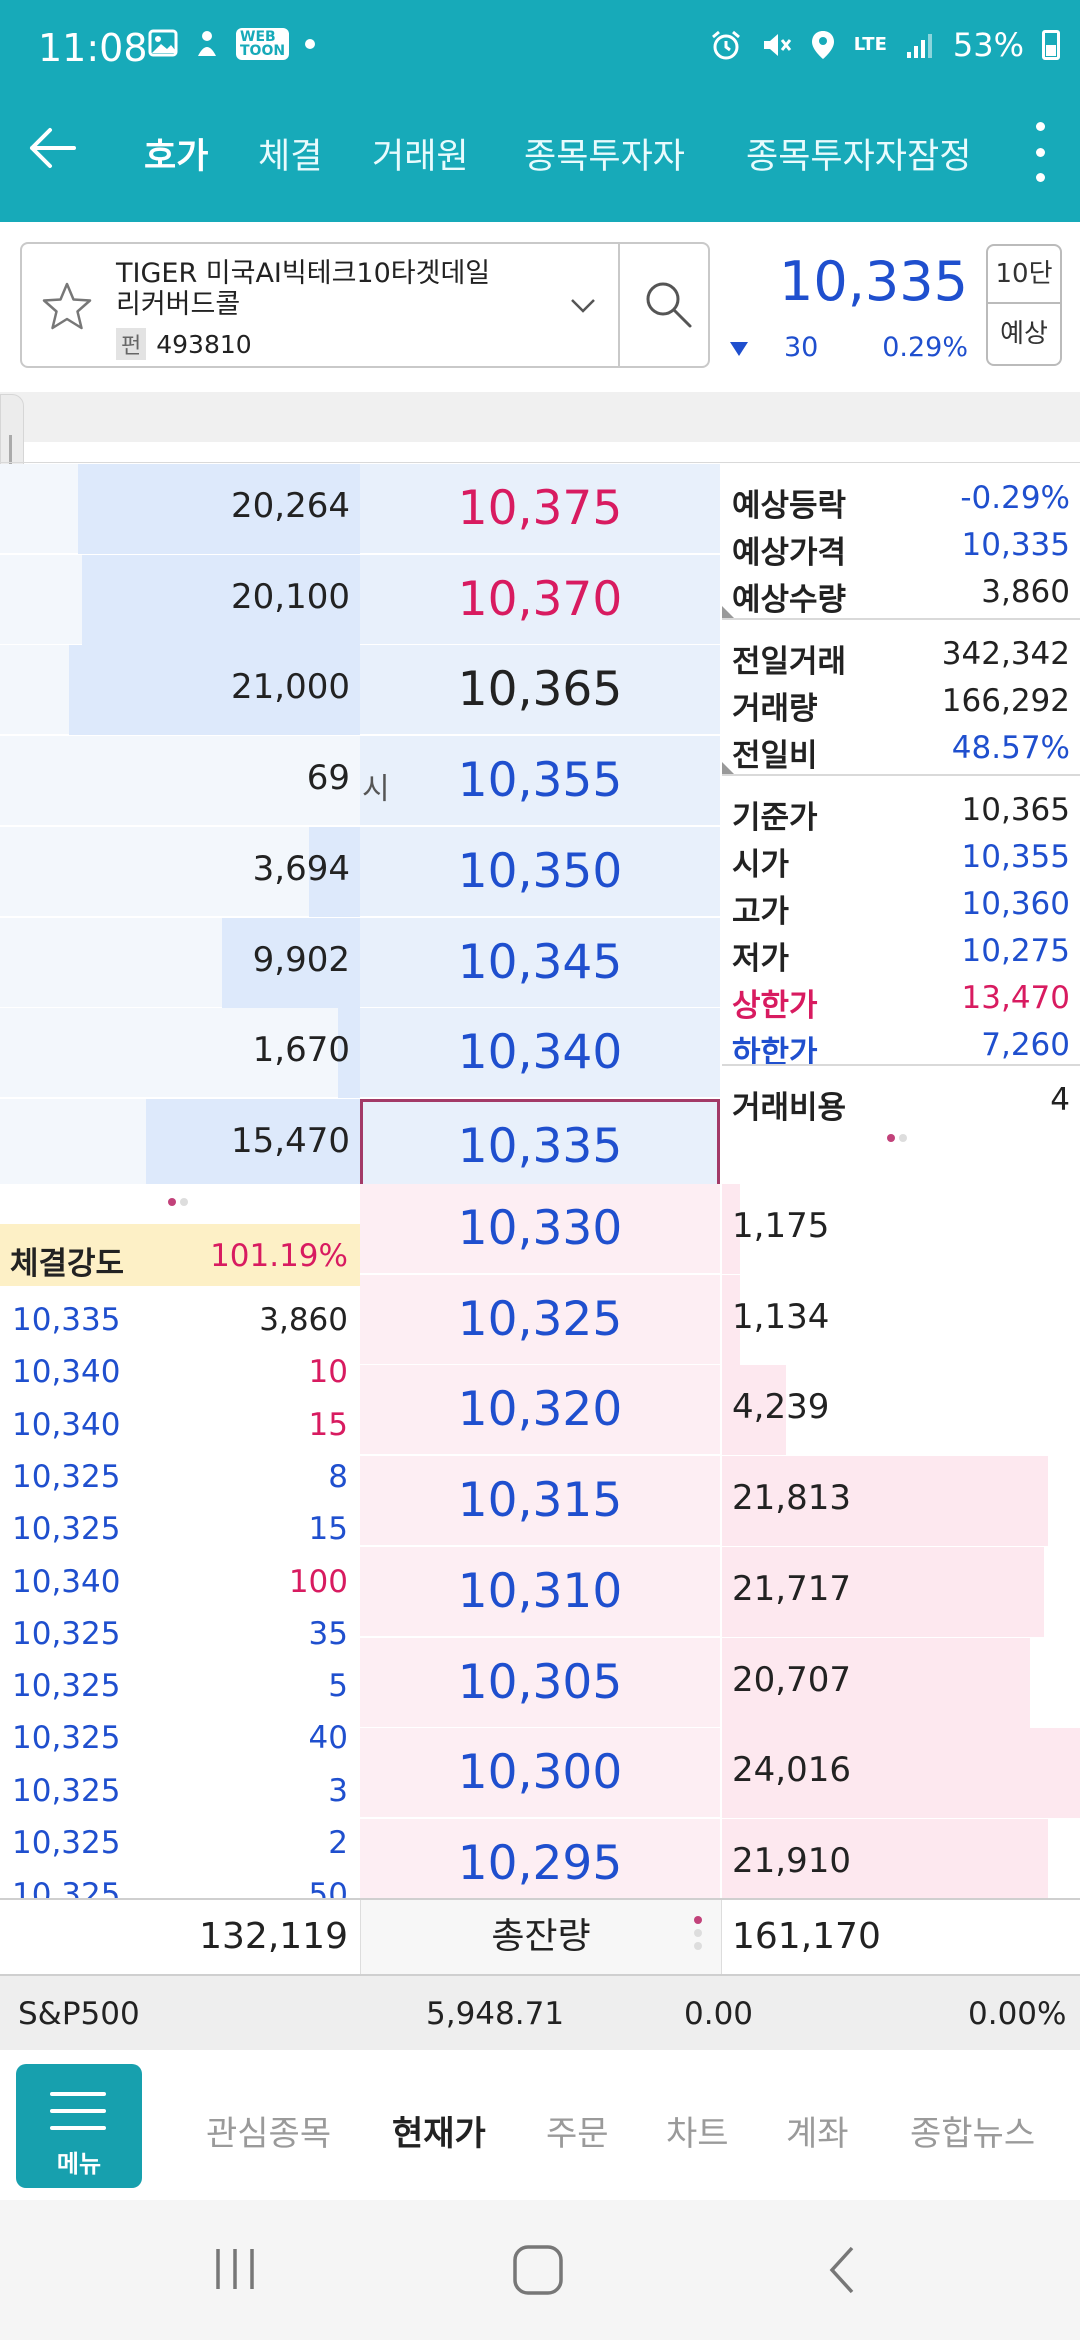  Describe the element at coordinates (420, 153) in the screenshot. I see `tab-brokers: 거래원` at that location.